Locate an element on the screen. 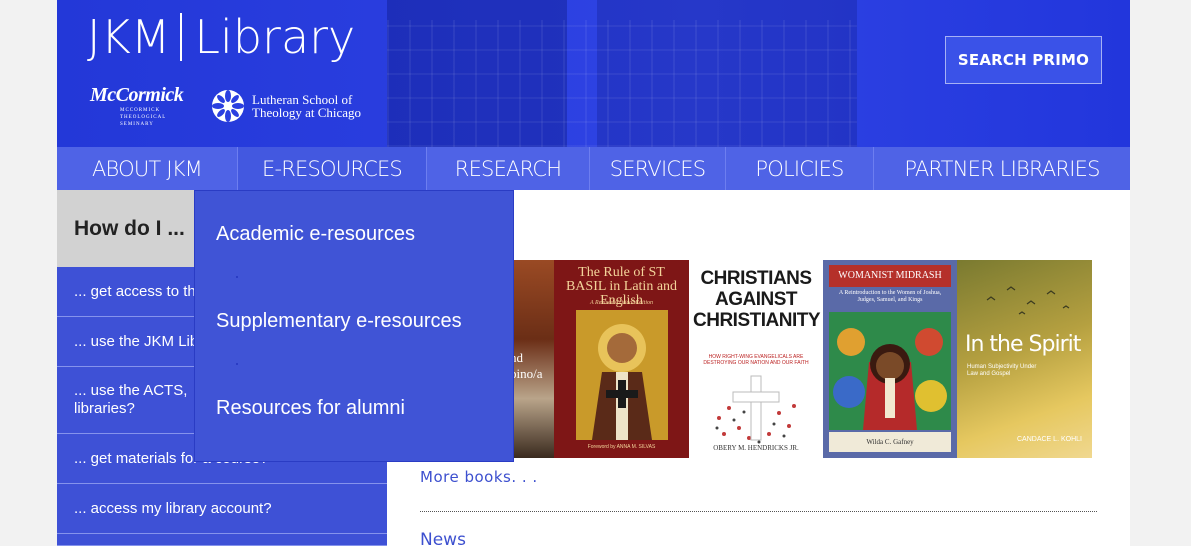 This screenshot has width=1191, height=546. lstc-name: Lutheran School of Theology at Chicago is located at coordinates (306, 106).